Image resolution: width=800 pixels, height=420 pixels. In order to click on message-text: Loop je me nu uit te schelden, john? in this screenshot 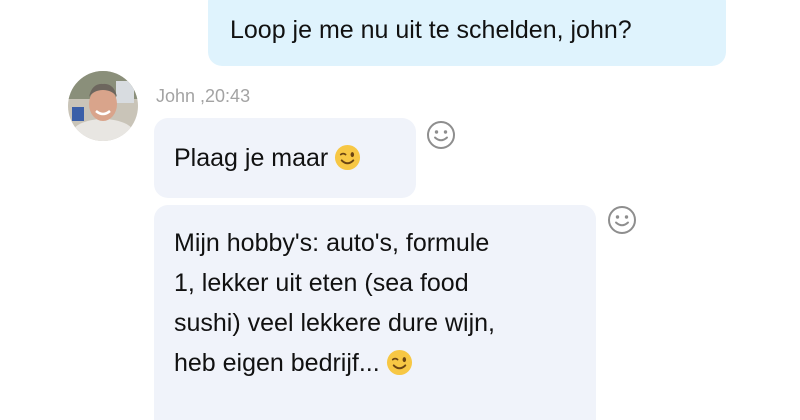, I will do `click(431, 30)`.